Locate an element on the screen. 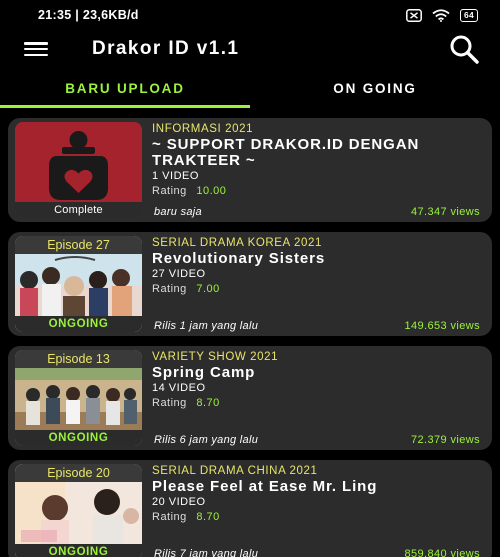  tab-baru-upload: BARU UPLOAD is located at coordinates (125, 88).